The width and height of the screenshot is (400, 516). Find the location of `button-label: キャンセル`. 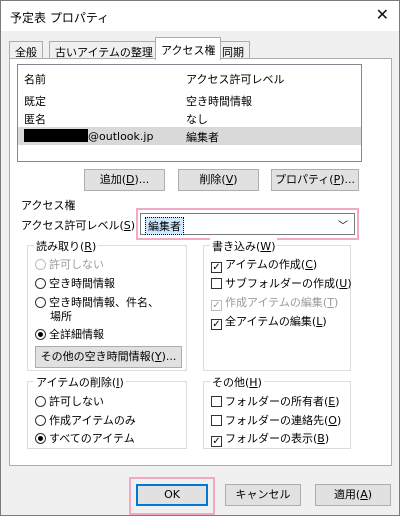

button-label: キャンセル is located at coordinates (263, 494).